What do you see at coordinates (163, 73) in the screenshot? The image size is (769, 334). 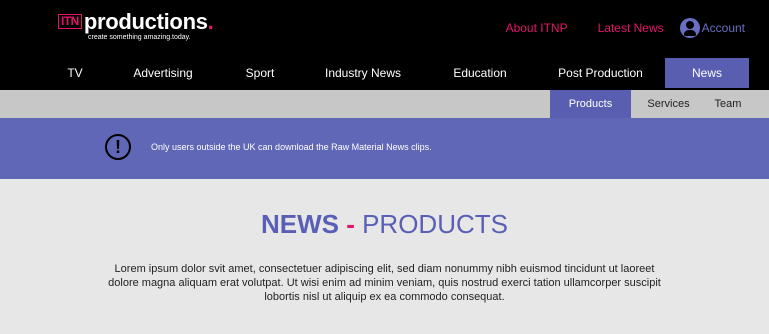 I see `nav-item-advertising: Advertising` at bounding box center [163, 73].